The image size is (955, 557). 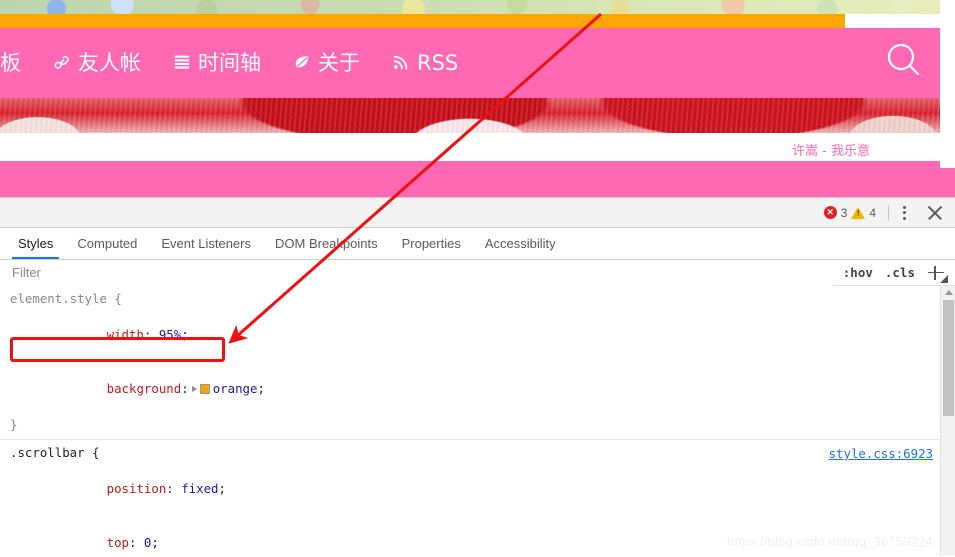 What do you see at coordinates (144, 388) in the screenshot?
I see `declaration-property: background` at bounding box center [144, 388].